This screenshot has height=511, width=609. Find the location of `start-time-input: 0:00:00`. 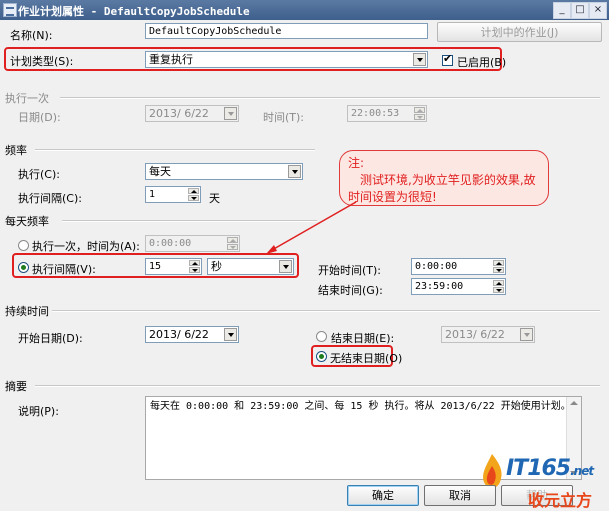

start-time-input: 0:00:00 is located at coordinates (458, 266).